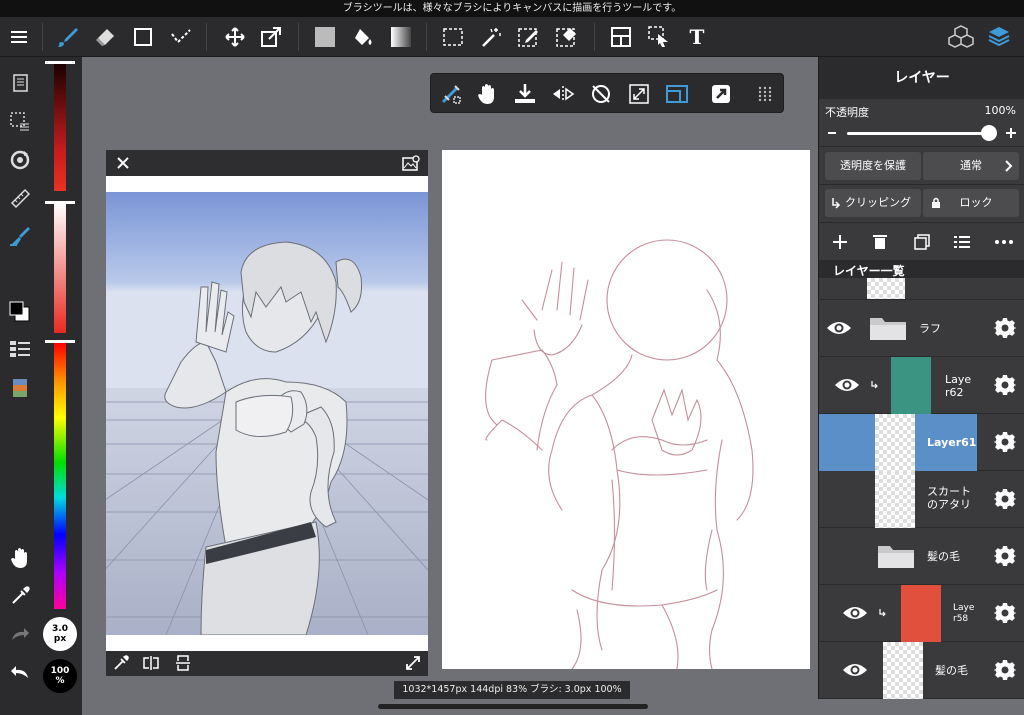  I want to click on saturation-slider, so click(60, 268).